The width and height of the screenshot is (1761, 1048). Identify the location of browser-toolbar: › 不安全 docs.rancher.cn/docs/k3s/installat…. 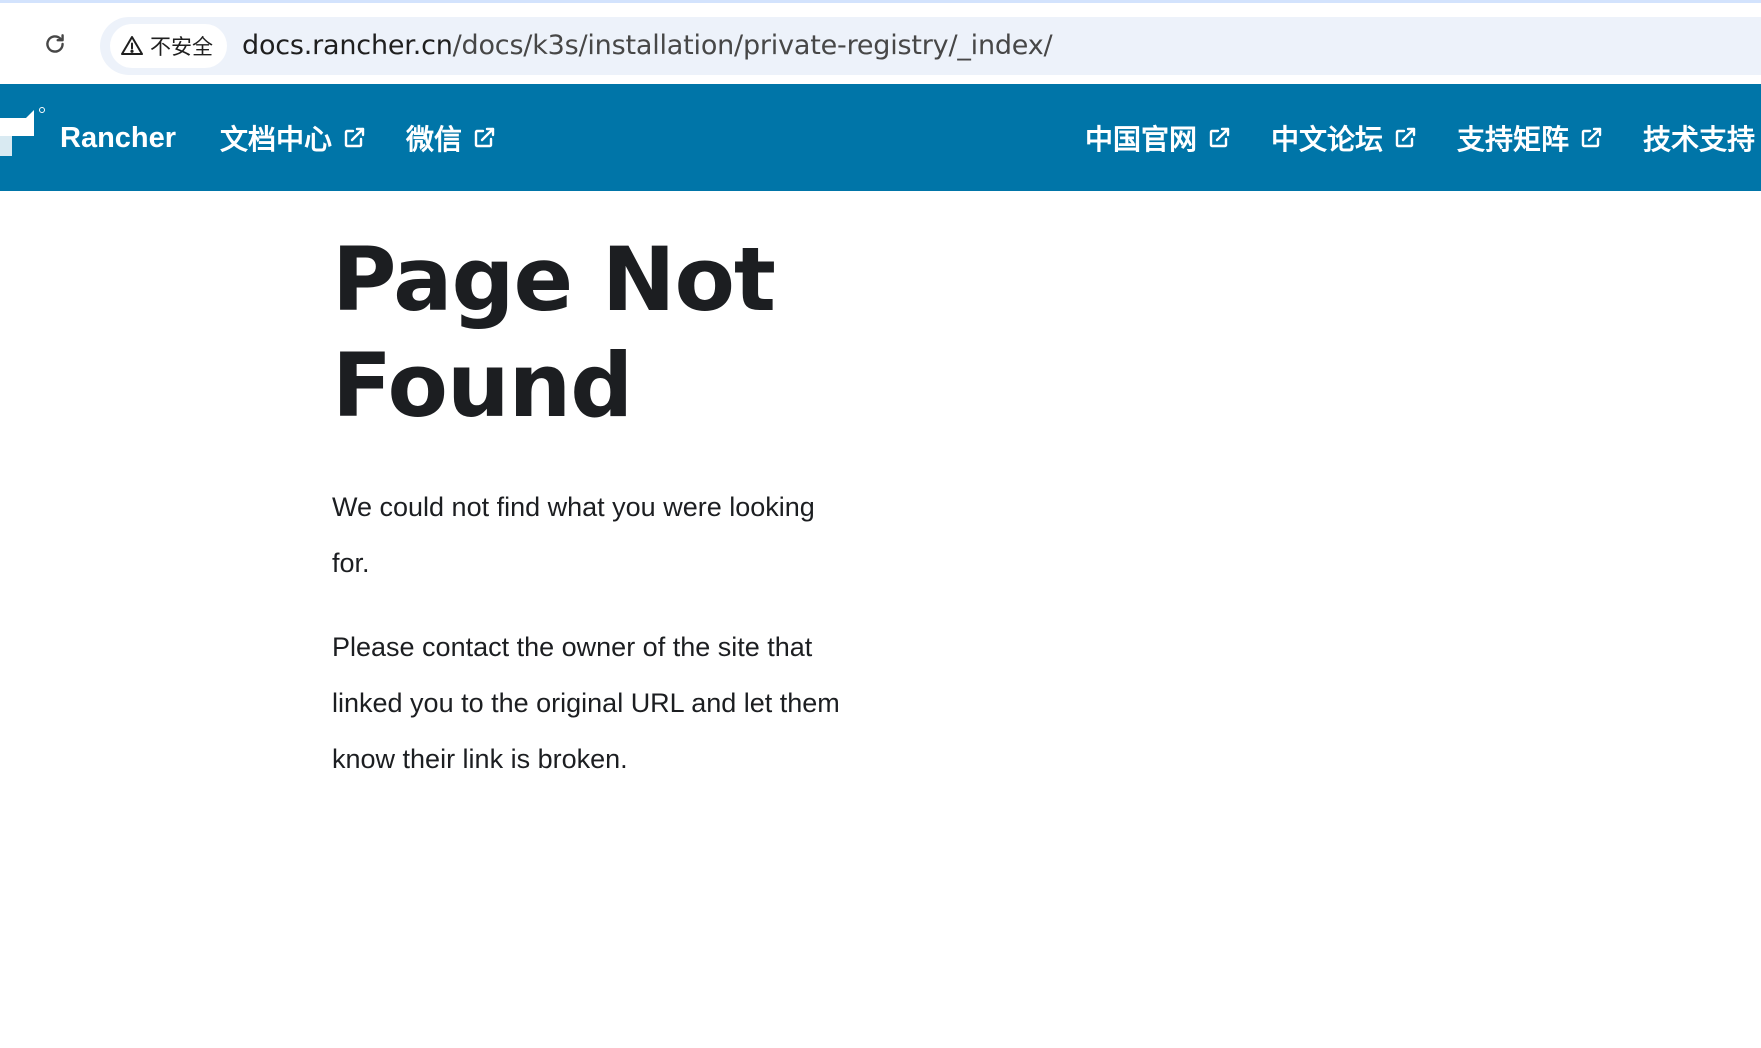
(880, 42).